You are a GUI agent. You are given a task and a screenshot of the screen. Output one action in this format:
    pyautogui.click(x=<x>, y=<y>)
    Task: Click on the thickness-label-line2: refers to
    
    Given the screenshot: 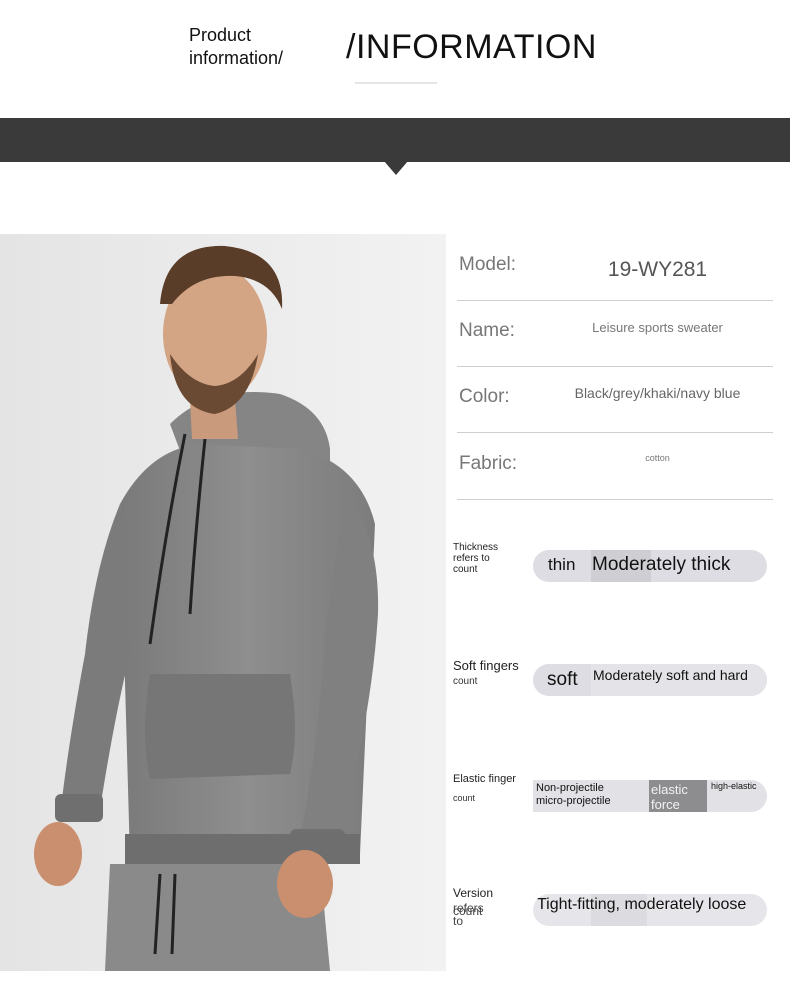 What is the action you would take?
    pyautogui.click(x=471, y=558)
    